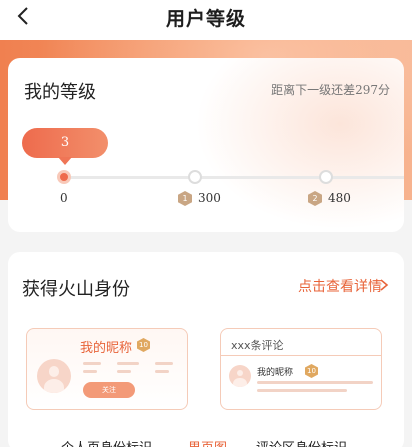 This screenshot has height=447, width=412. I want to click on bubble-tail, so click(65, 161).